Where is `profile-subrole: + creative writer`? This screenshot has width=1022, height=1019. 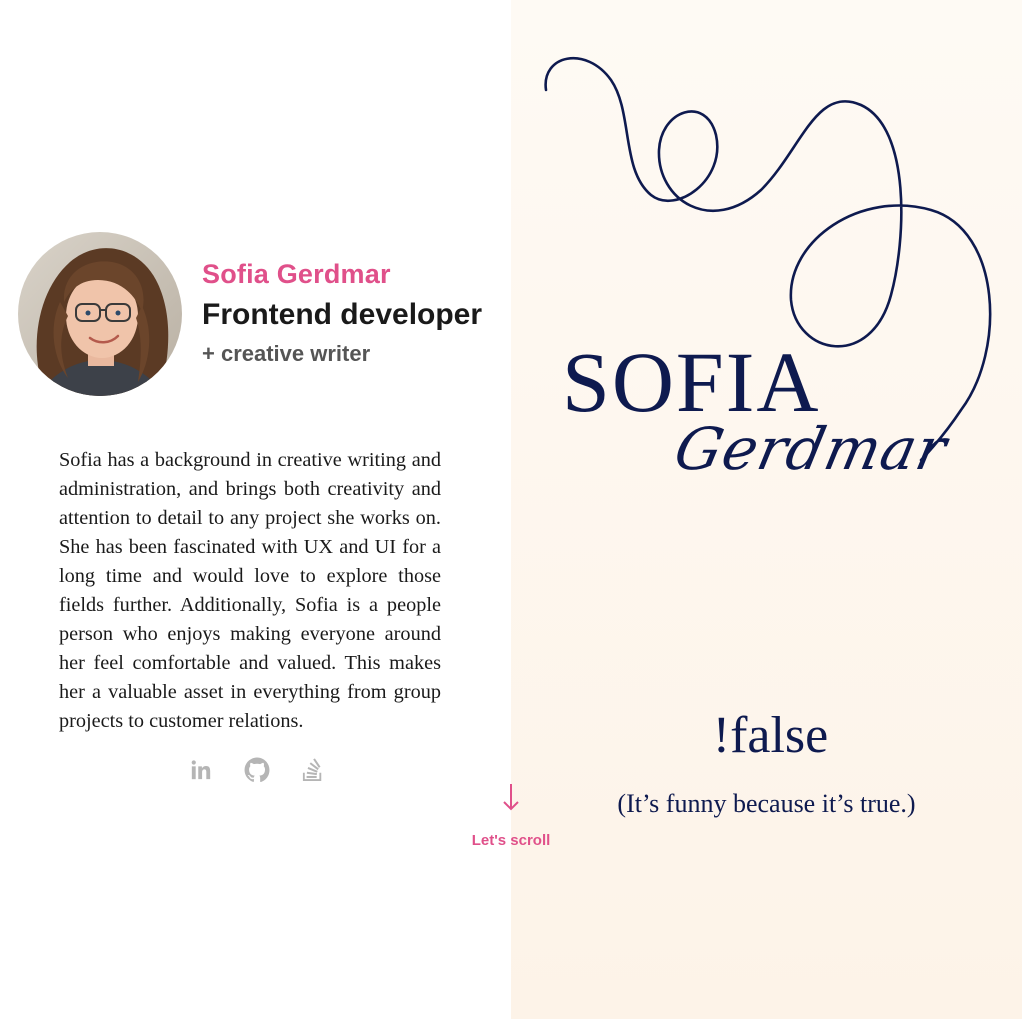 profile-subrole: + creative writer is located at coordinates (286, 353).